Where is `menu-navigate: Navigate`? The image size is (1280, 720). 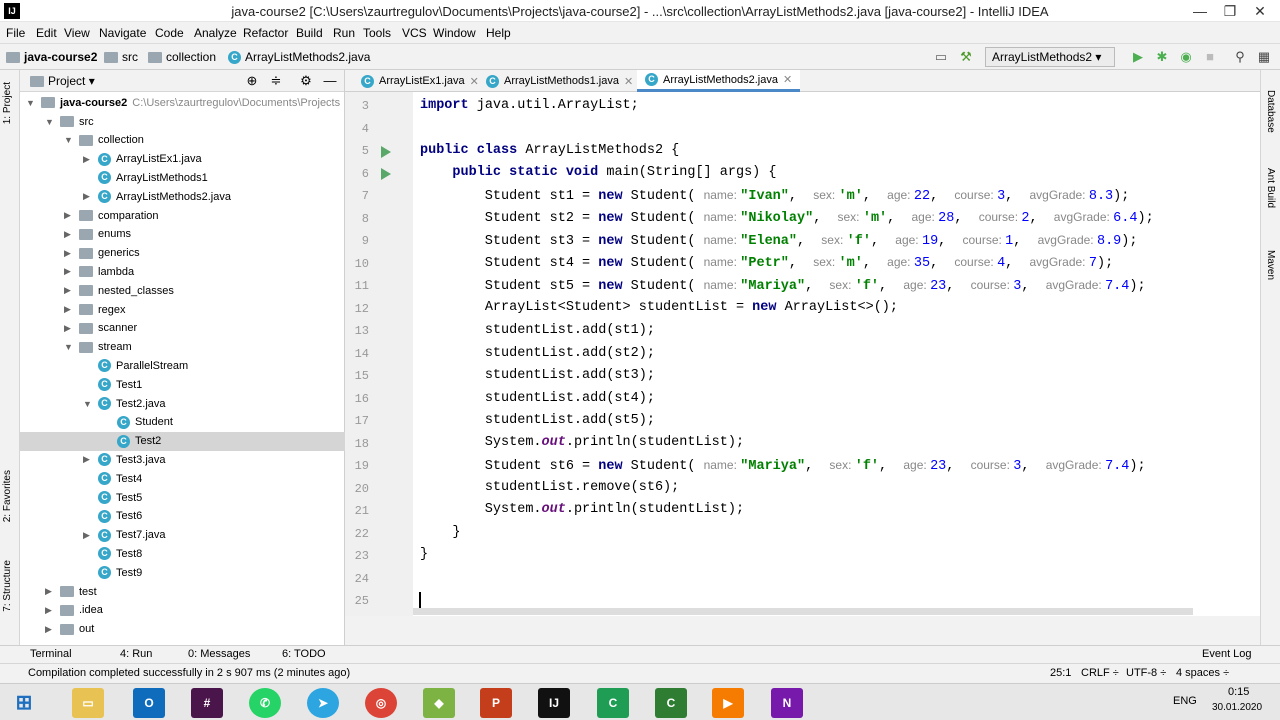
menu-navigate: Navigate is located at coordinates (122, 33).